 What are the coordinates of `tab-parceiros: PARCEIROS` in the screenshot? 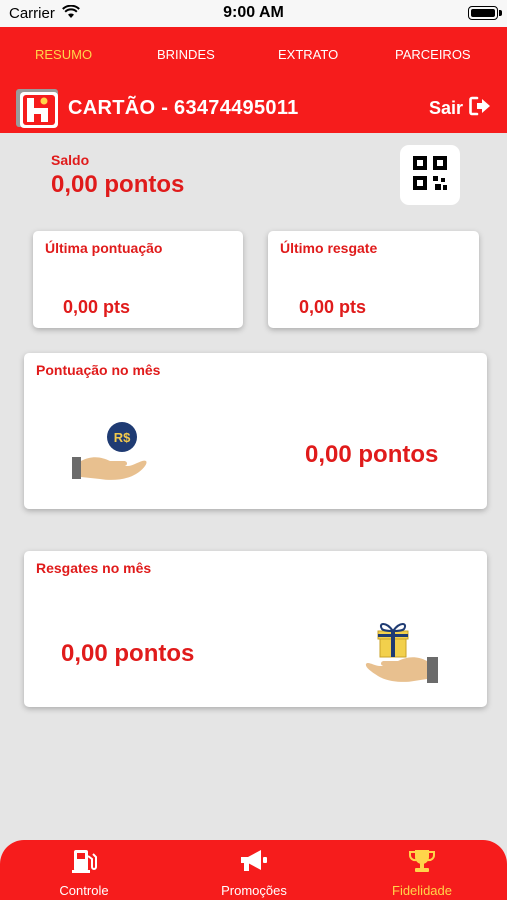 It's located at (433, 54).